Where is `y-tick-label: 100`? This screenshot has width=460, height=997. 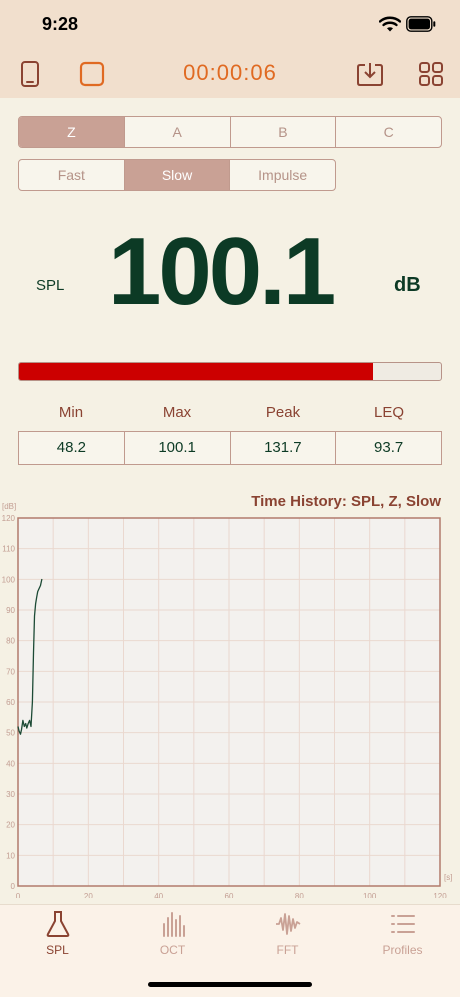 y-tick-label: 100 is located at coordinates (9, 579).